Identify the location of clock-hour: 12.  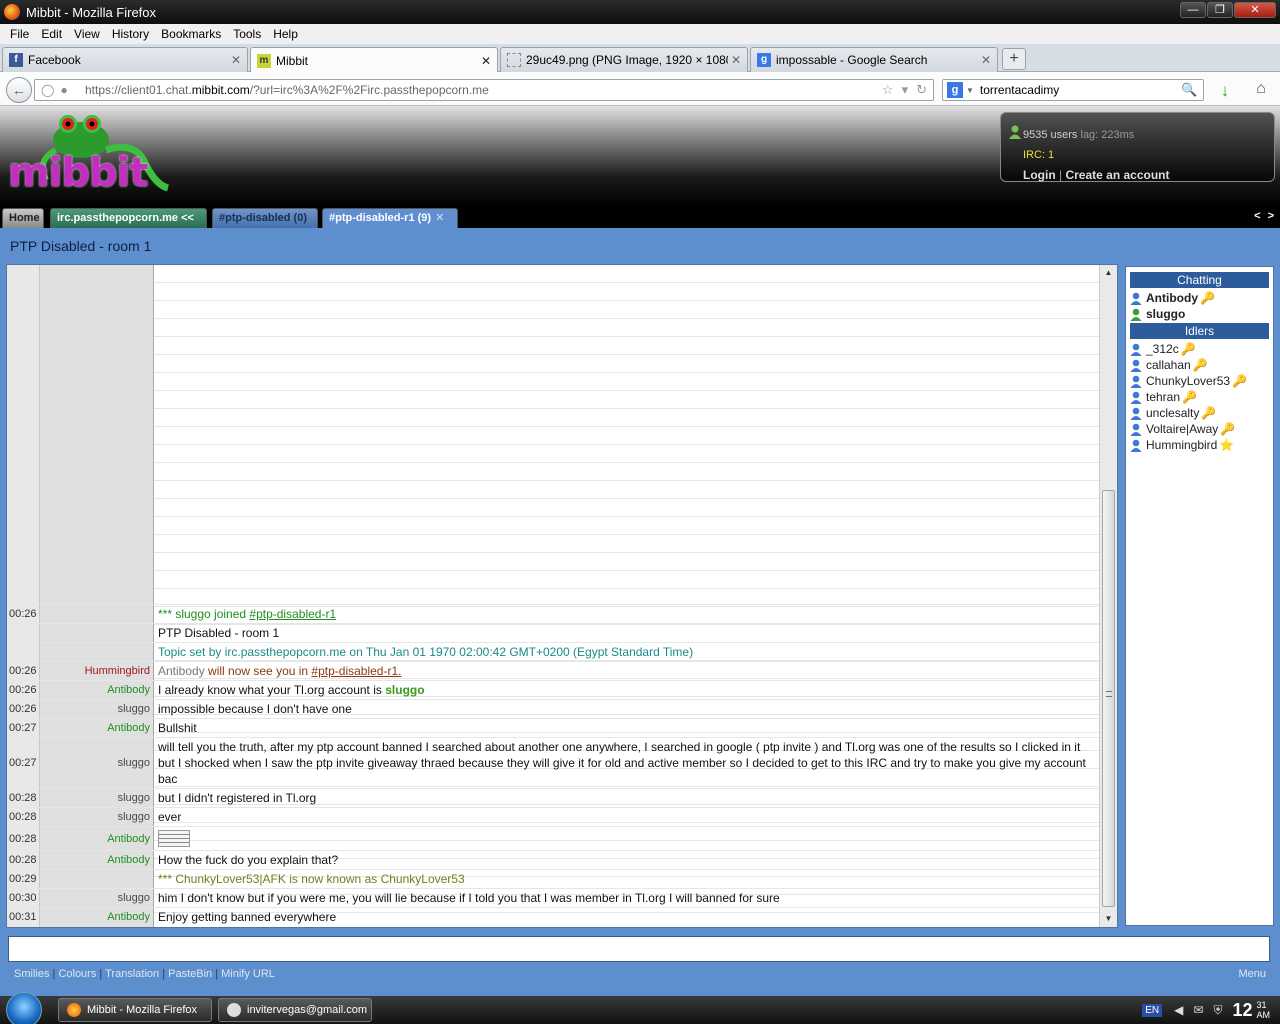
(1242, 1010).